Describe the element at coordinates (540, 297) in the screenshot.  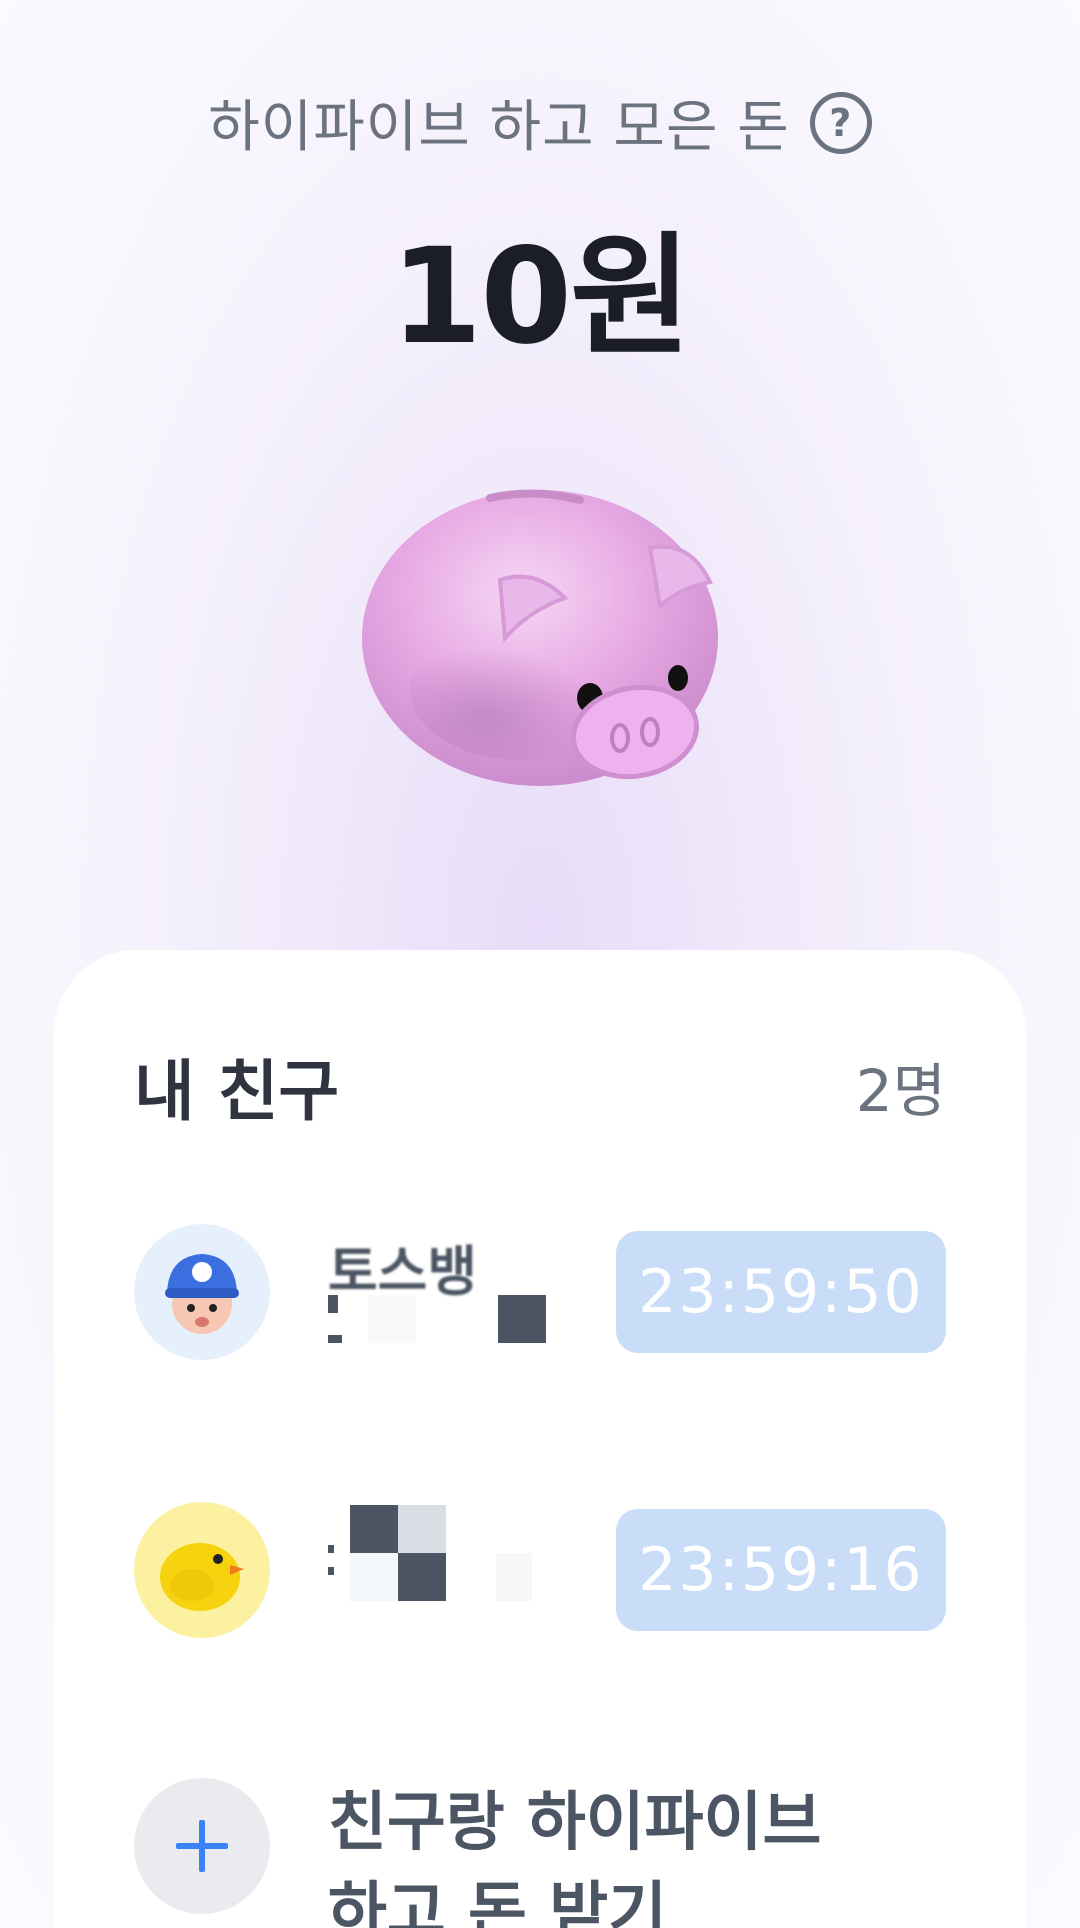
I see `savings-amount: 10원` at that location.